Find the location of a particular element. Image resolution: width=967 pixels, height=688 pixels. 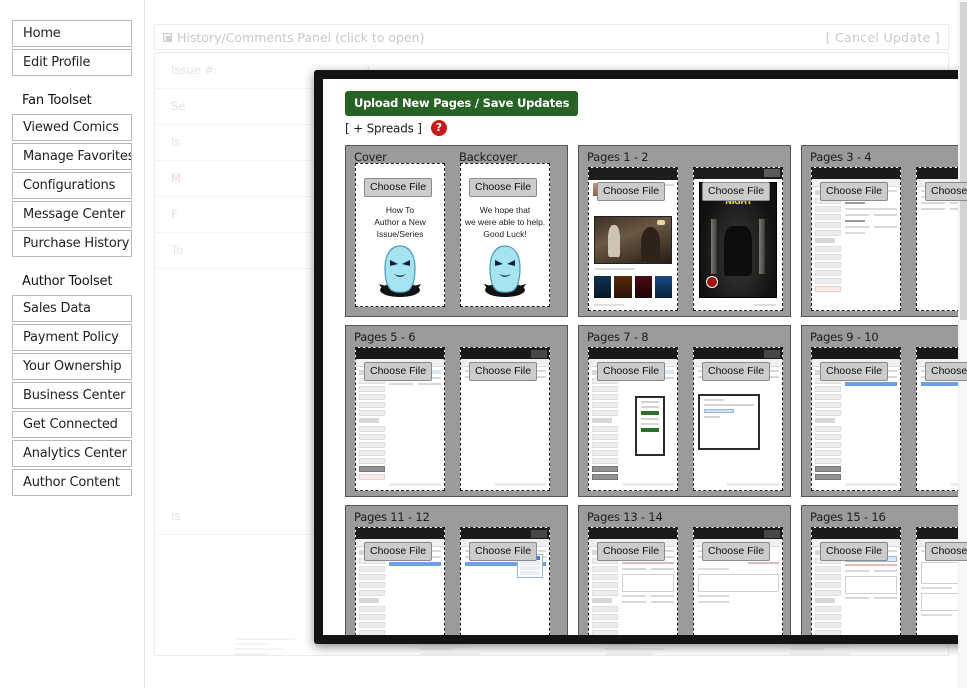

panel-title: Pages 11 - 12 is located at coordinates (392, 517).